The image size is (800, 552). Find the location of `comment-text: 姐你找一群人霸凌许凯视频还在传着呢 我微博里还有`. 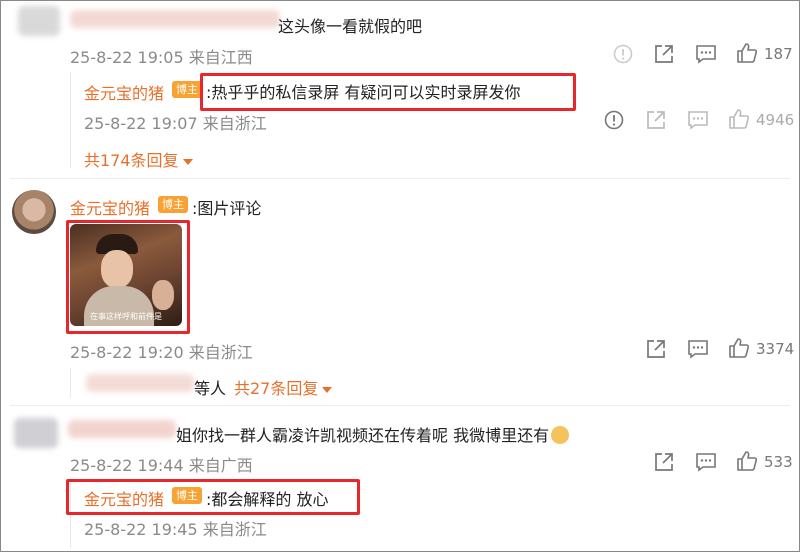

comment-text: 姐你找一群人霸凌许凯视频还在传着呢 我微博里还有 is located at coordinates (373, 434).